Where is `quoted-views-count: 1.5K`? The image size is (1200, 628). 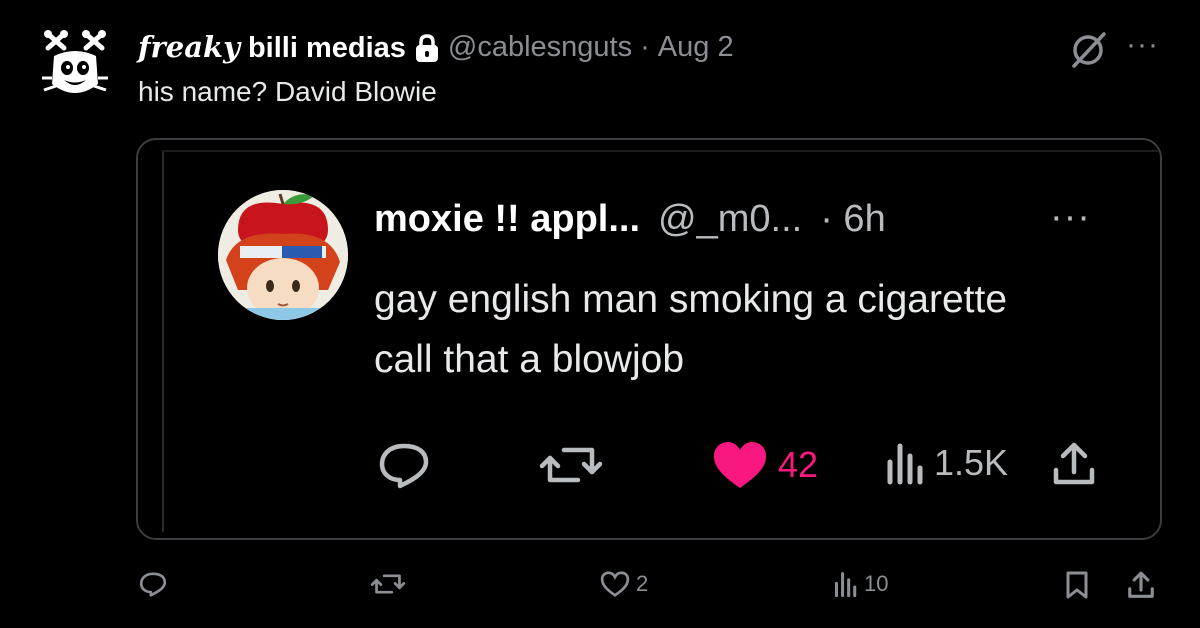
quoted-views-count: 1.5K is located at coordinates (971, 462).